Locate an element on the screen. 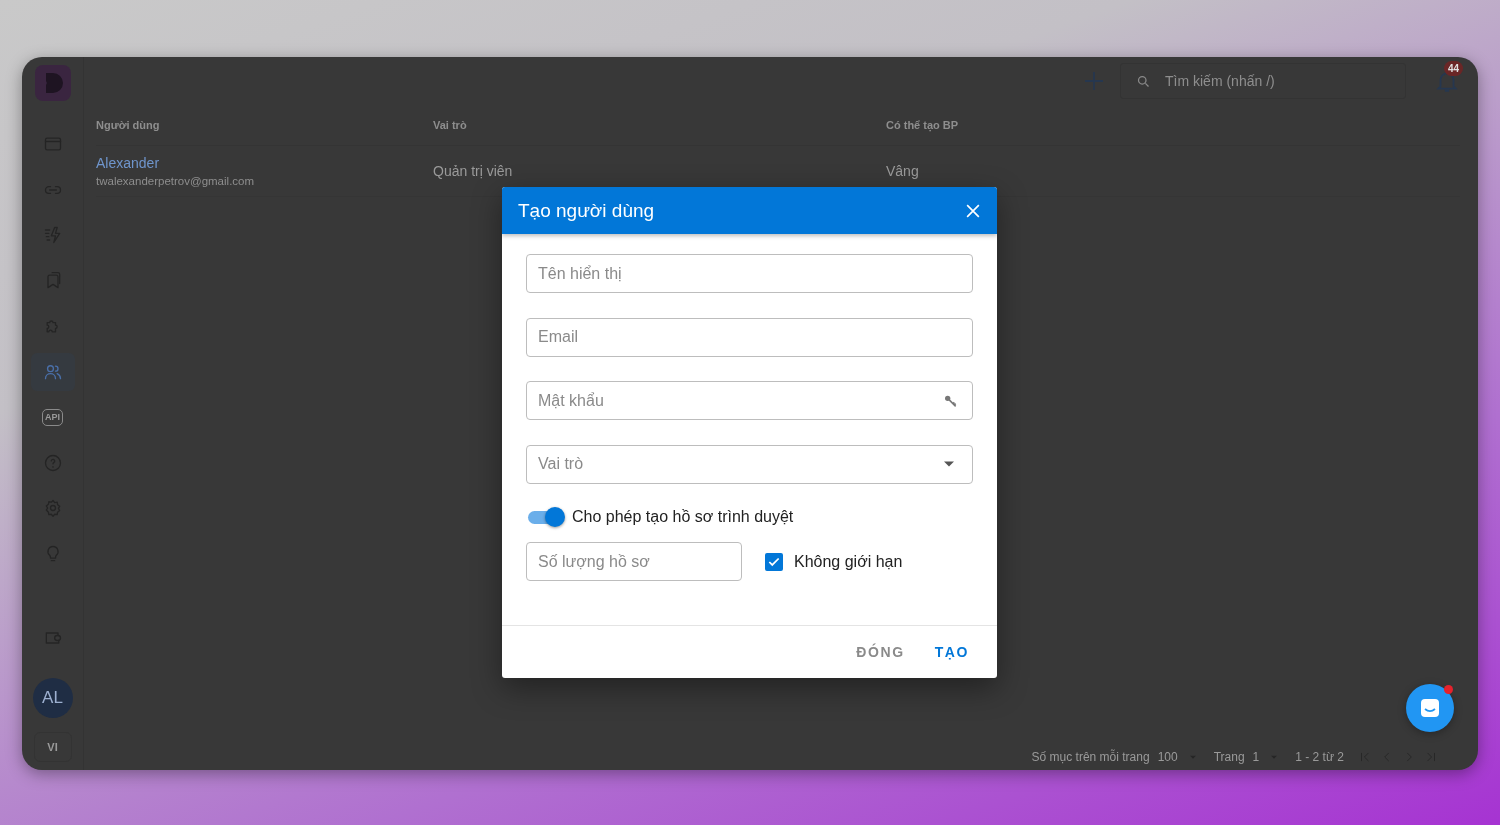  create-button: TẠO is located at coordinates (951, 652).